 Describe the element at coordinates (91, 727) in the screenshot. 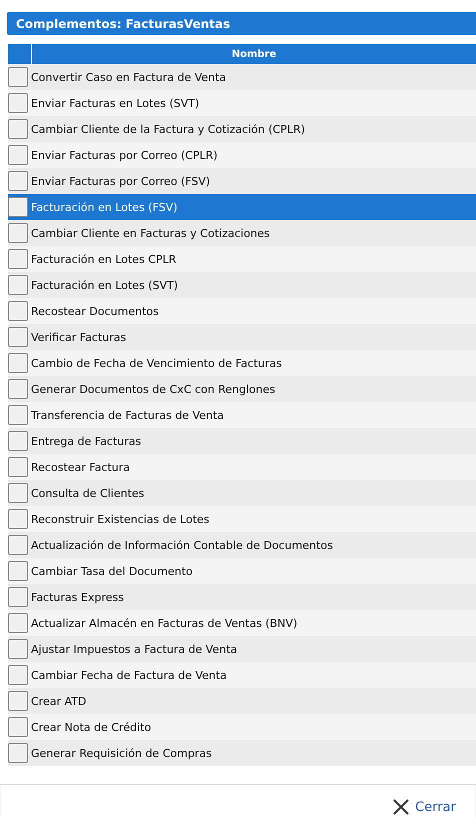

I see `row-name: Crear Nota de Crédito` at that location.